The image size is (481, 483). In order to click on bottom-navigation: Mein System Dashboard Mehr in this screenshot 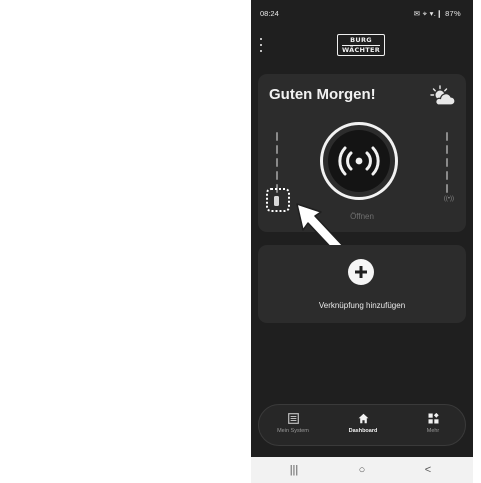, I will do `click(362, 425)`.